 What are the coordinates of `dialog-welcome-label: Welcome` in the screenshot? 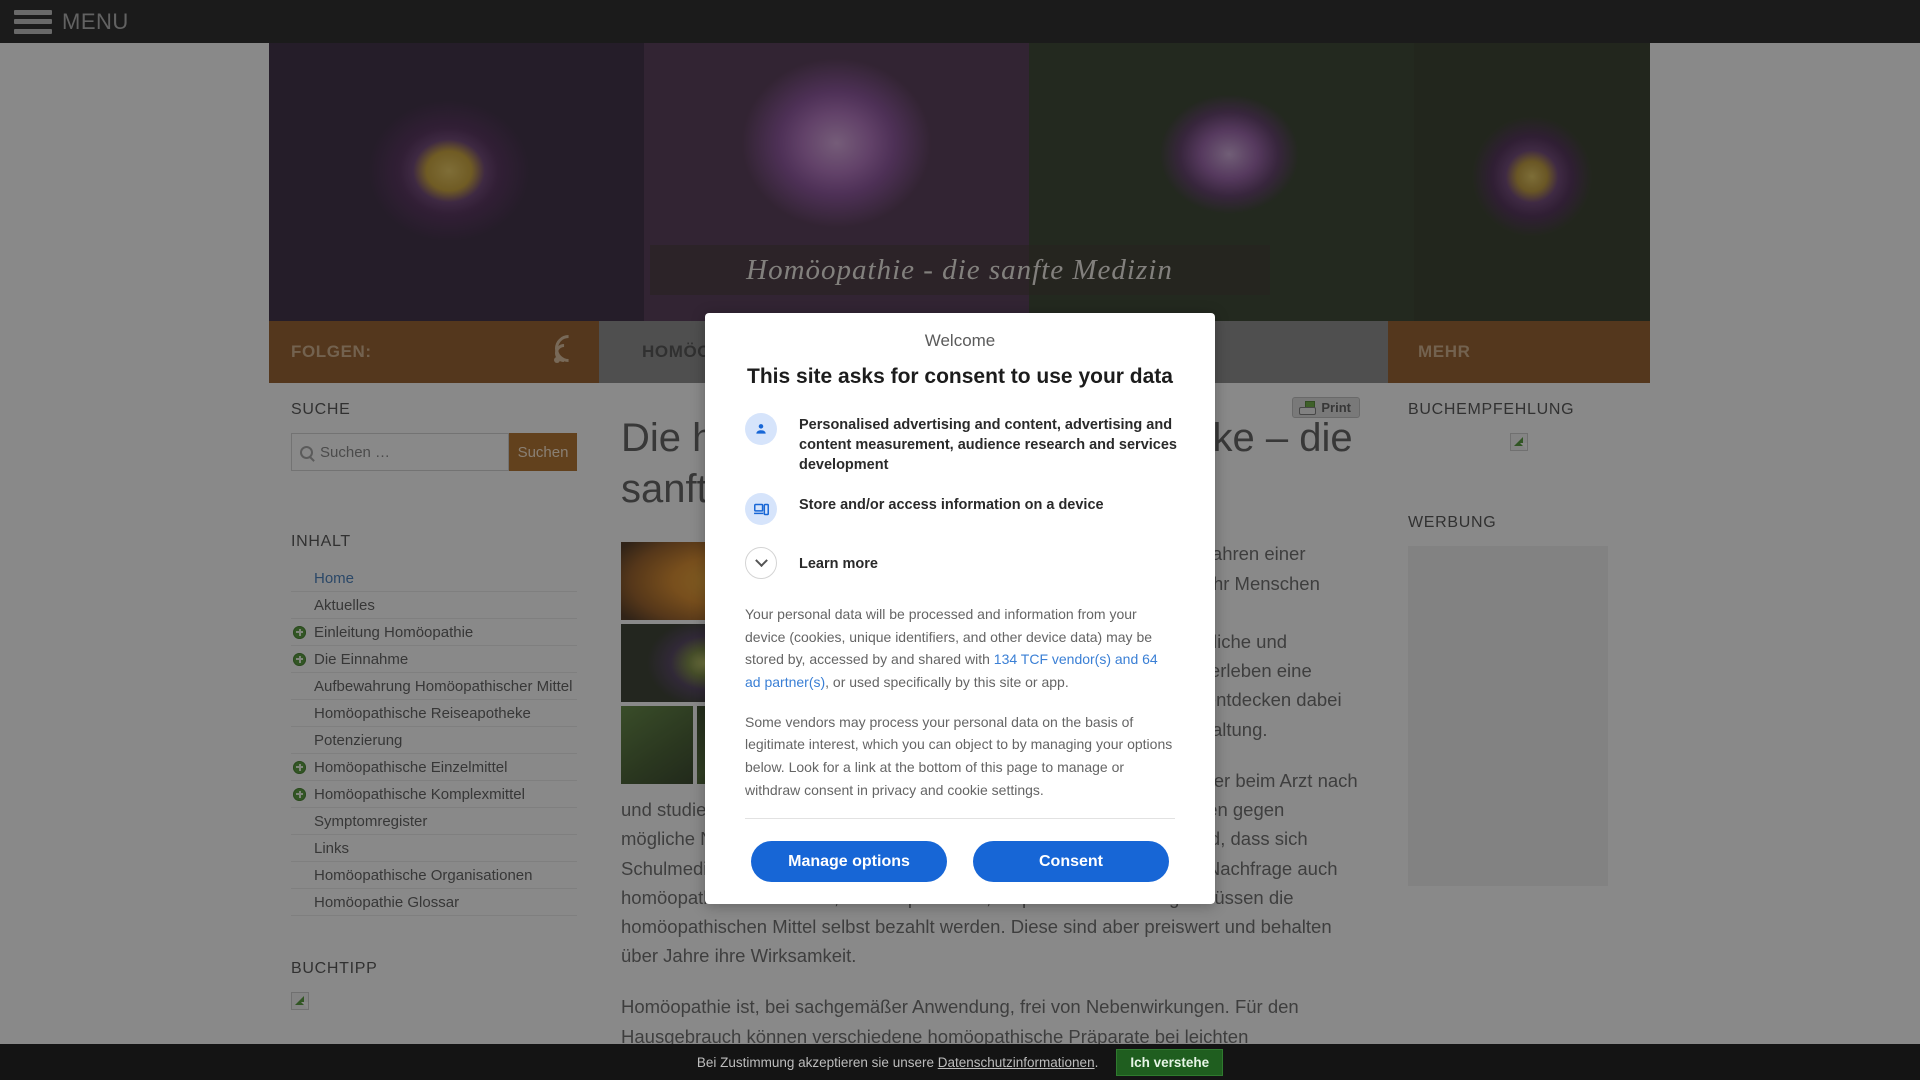 It's located at (960, 340).